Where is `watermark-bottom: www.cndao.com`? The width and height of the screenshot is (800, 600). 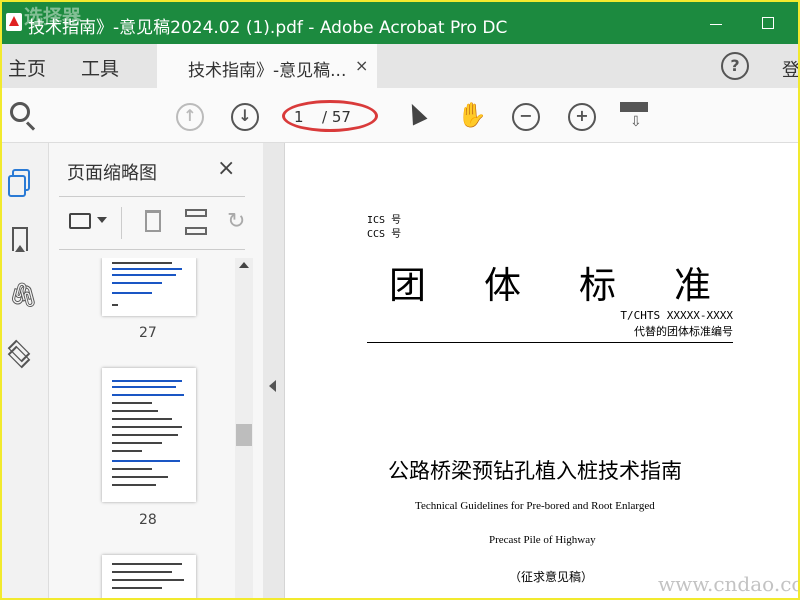 watermark-bottom: www.cndao.com is located at coordinates (728, 584).